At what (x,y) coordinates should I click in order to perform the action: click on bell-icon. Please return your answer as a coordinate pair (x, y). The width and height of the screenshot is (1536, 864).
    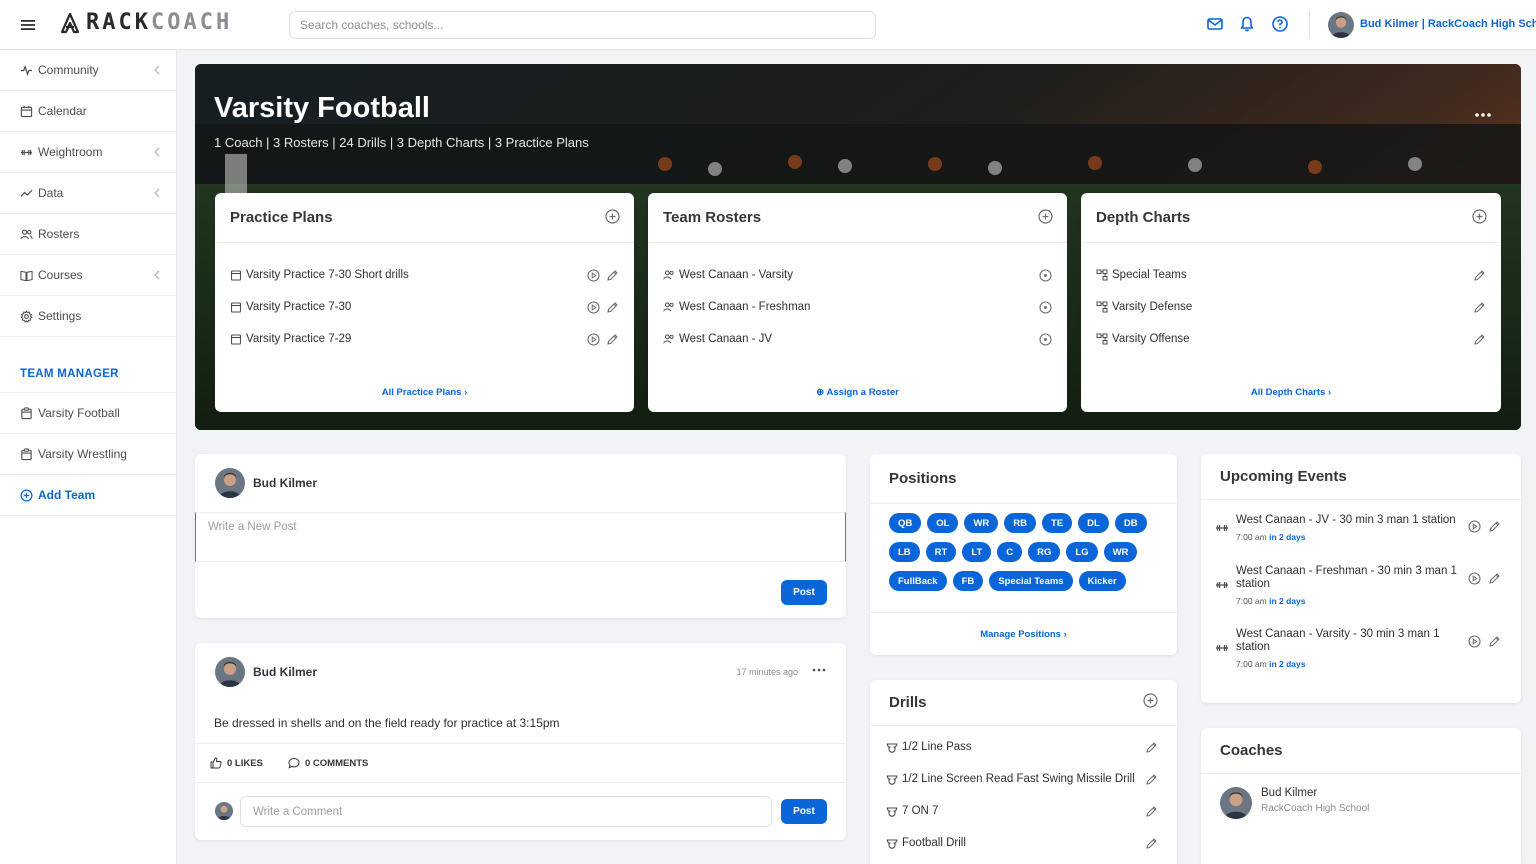
    Looking at the image, I should click on (1247, 24).